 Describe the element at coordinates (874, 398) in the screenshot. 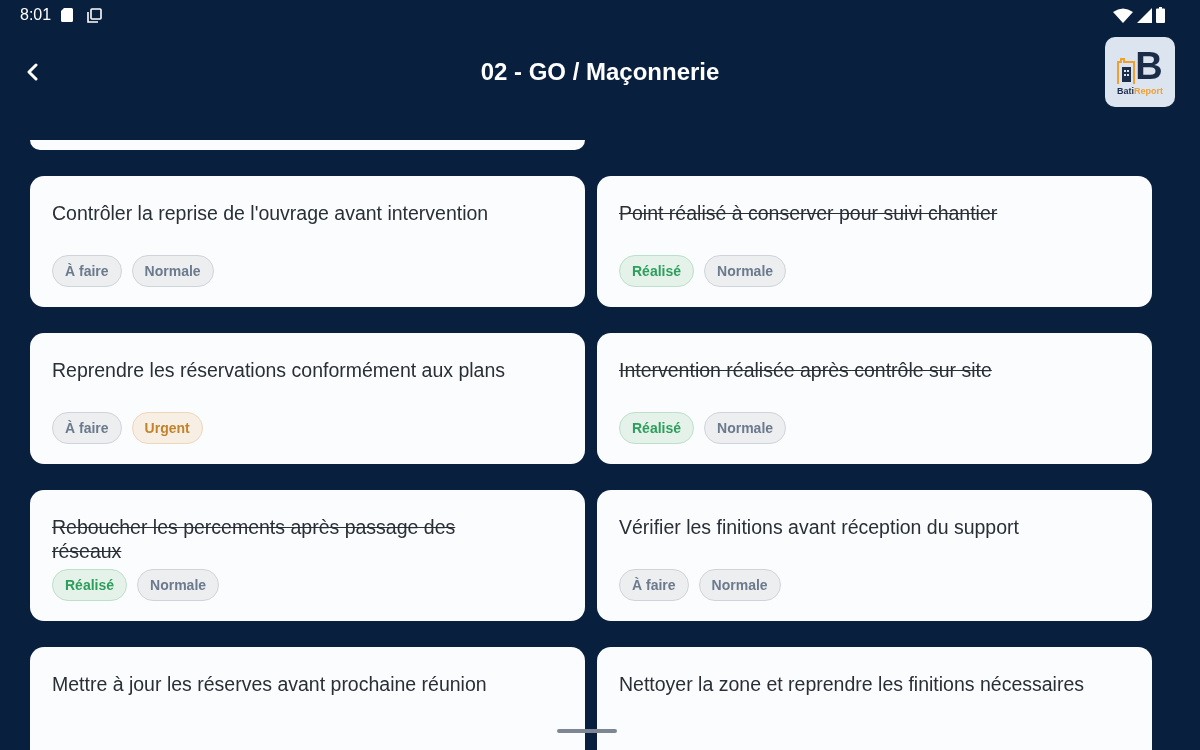

I see `task-card: Intervention réalisée après contrôle sur site Réalisé Normale` at that location.